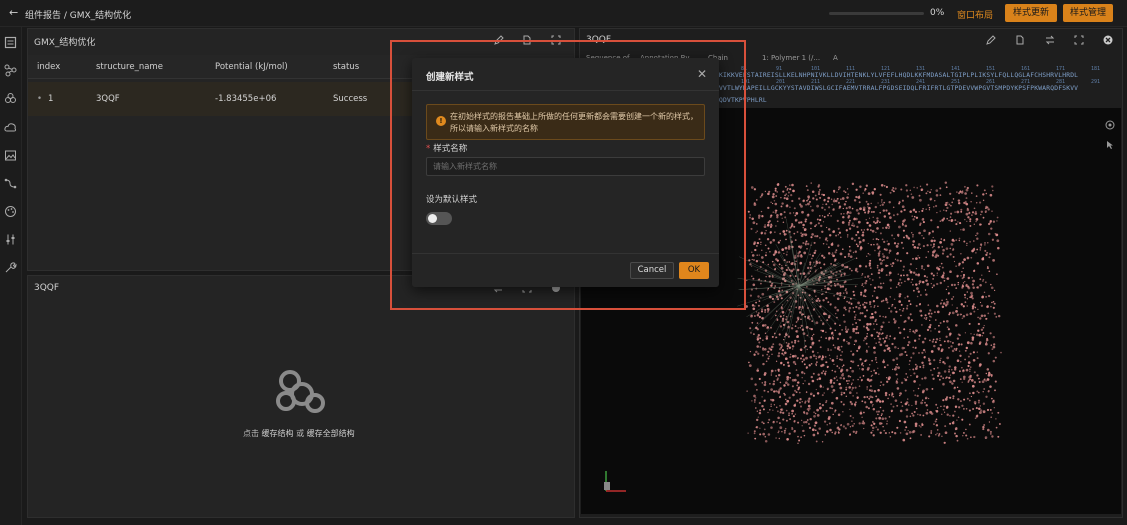  I want to click on edit-icon, so click(499, 40).